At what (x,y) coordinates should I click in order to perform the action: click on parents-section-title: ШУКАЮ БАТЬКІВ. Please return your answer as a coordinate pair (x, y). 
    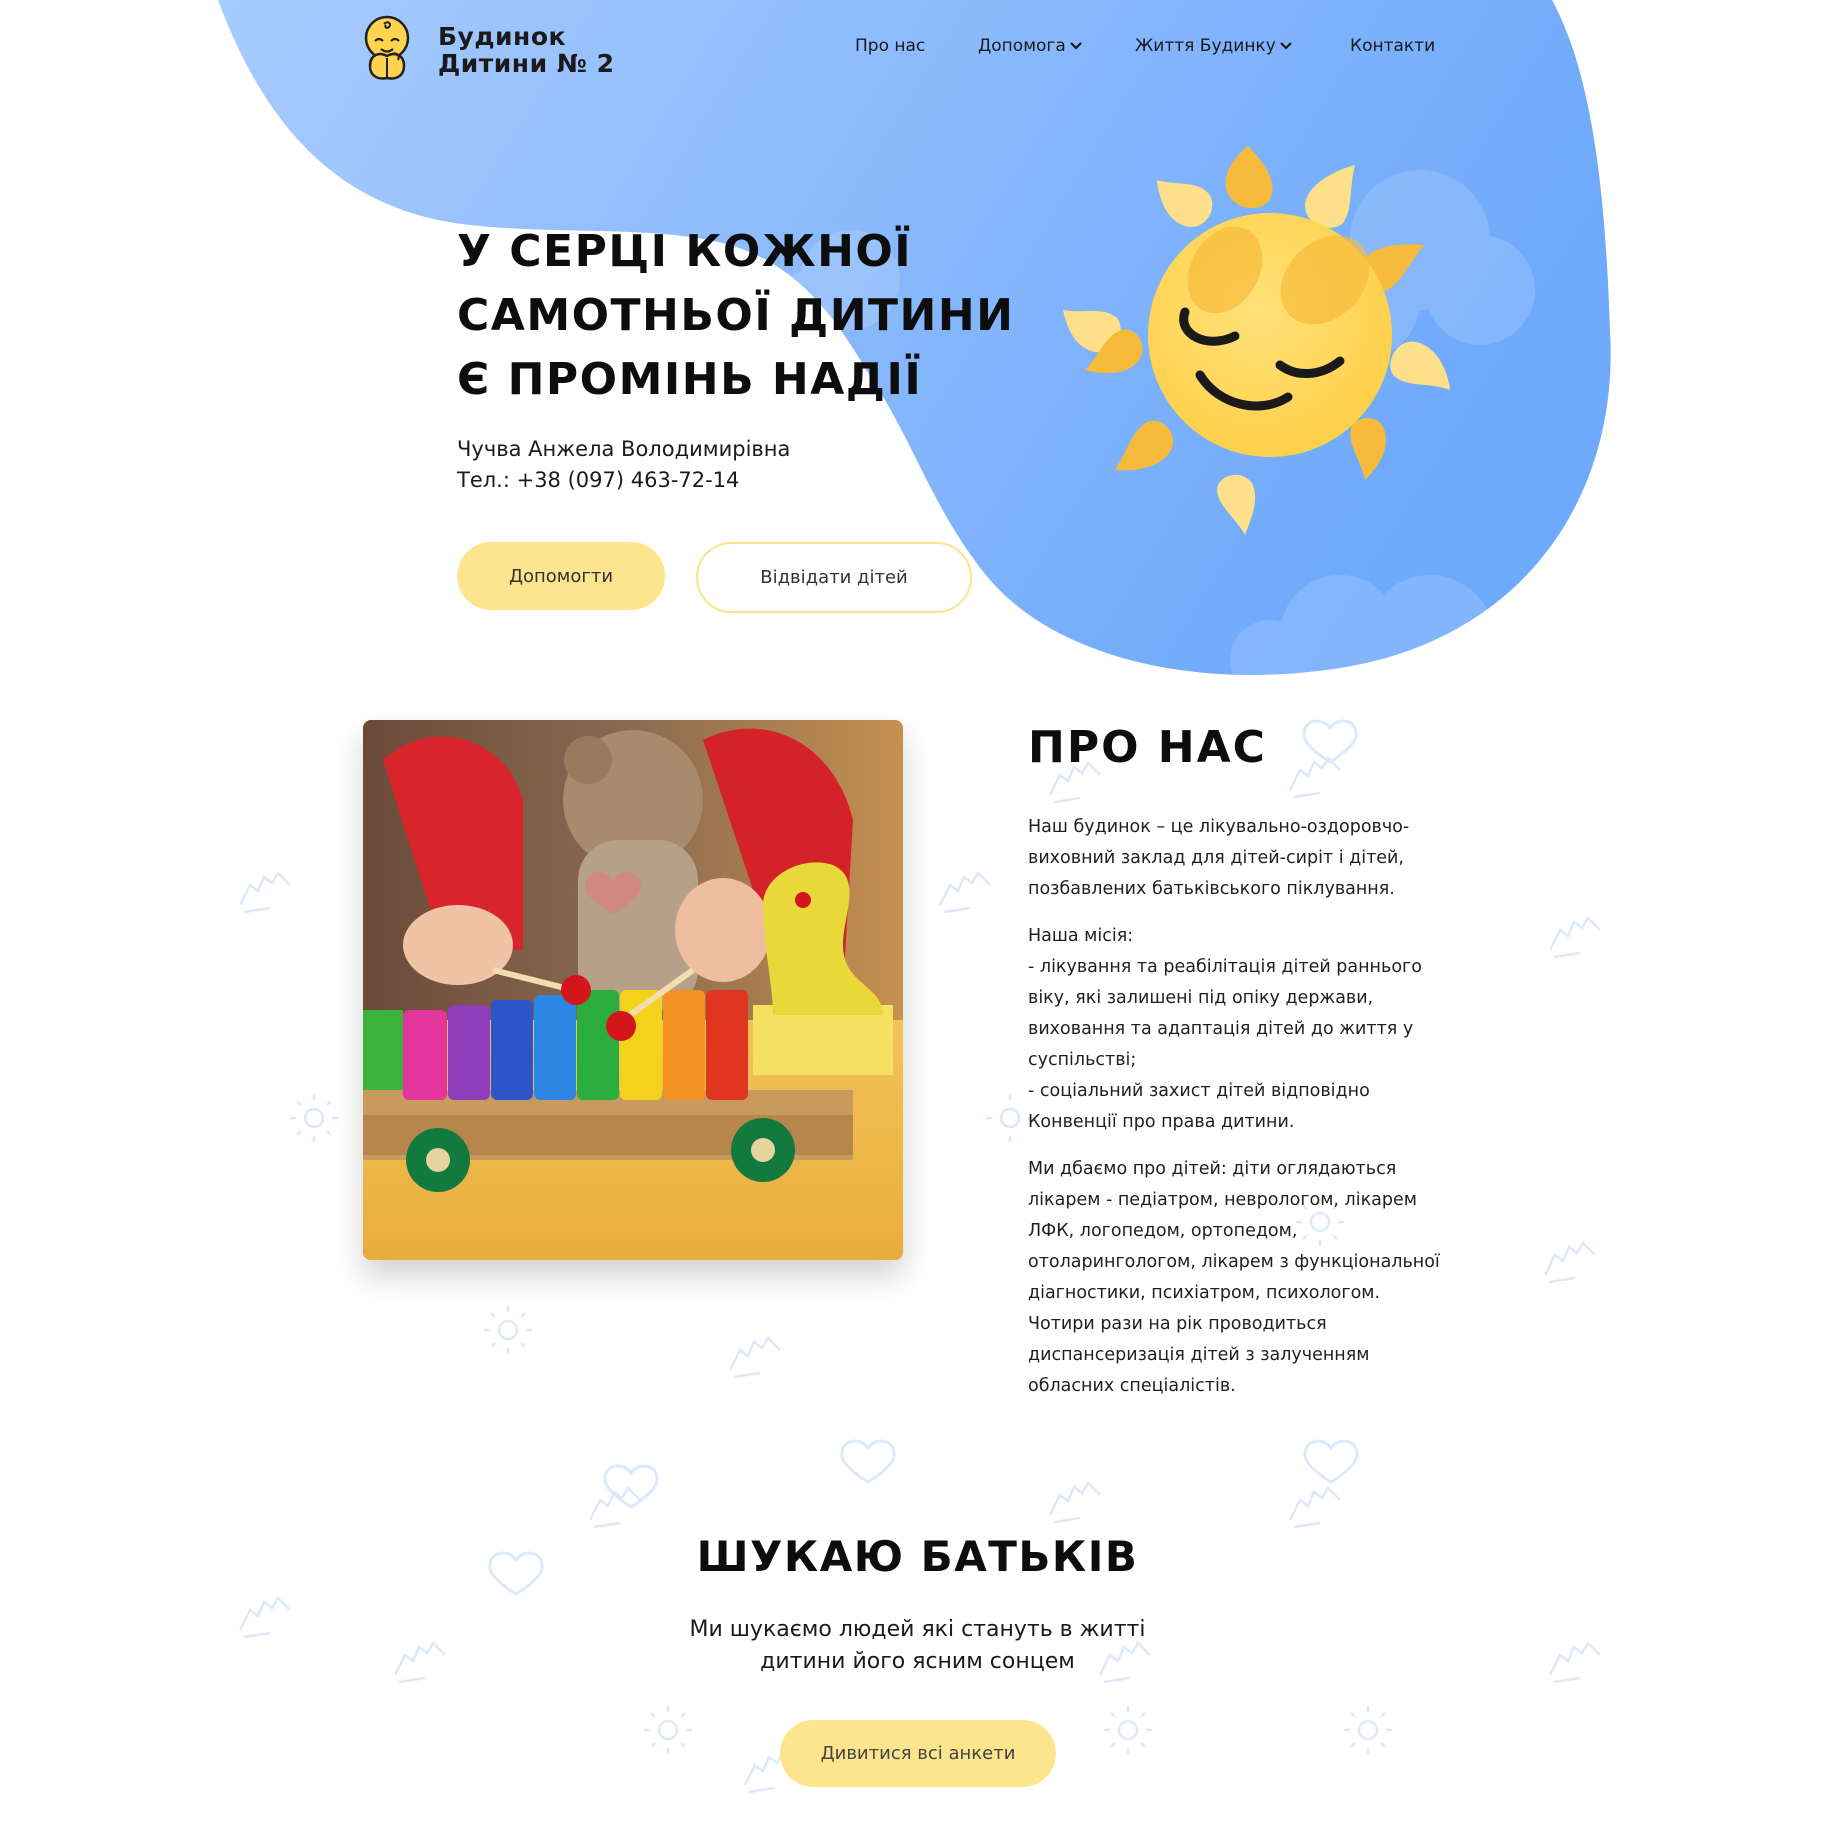
    Looking at the image, I should click on (917, 1556).